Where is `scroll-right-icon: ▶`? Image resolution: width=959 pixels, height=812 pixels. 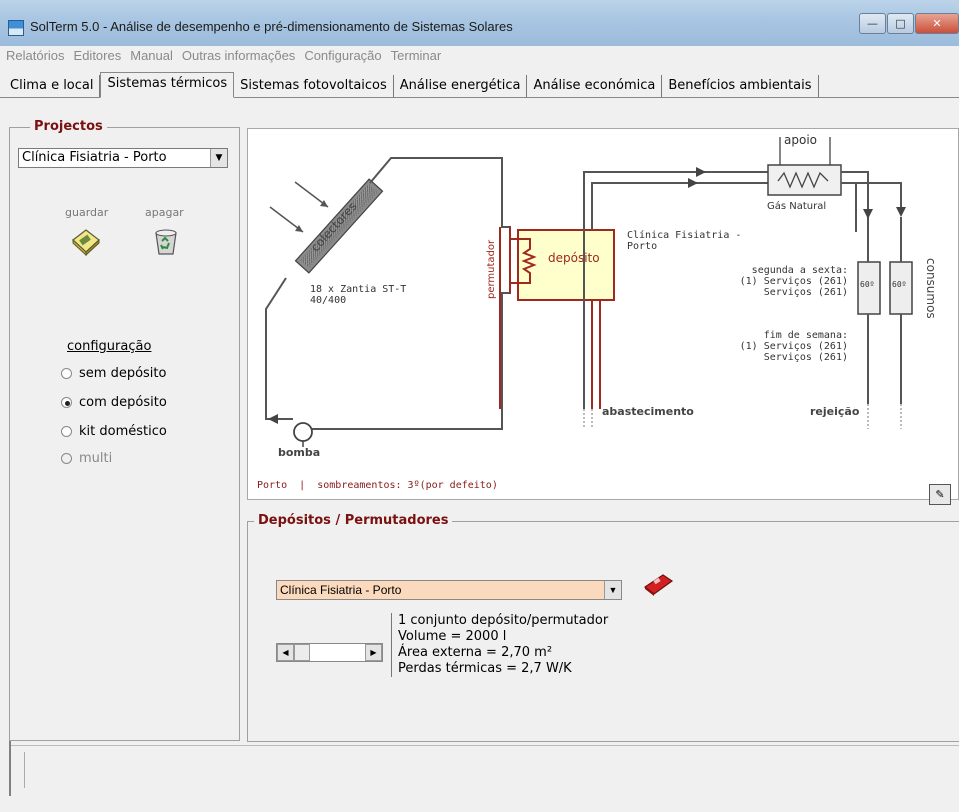 scroll-right-icon: ▶ is located at coordinates (373, 652).